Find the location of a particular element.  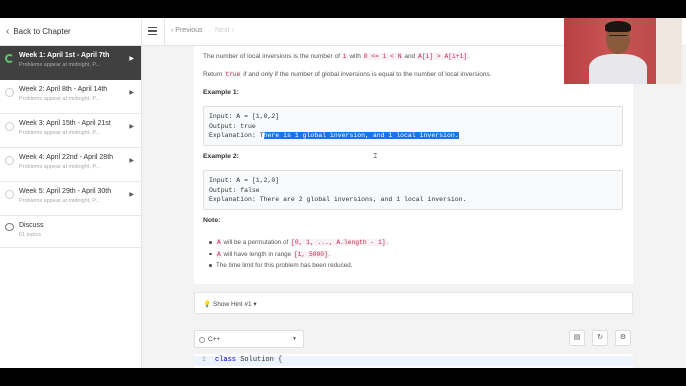

inline-code: true is located at coordinates (233, 74).